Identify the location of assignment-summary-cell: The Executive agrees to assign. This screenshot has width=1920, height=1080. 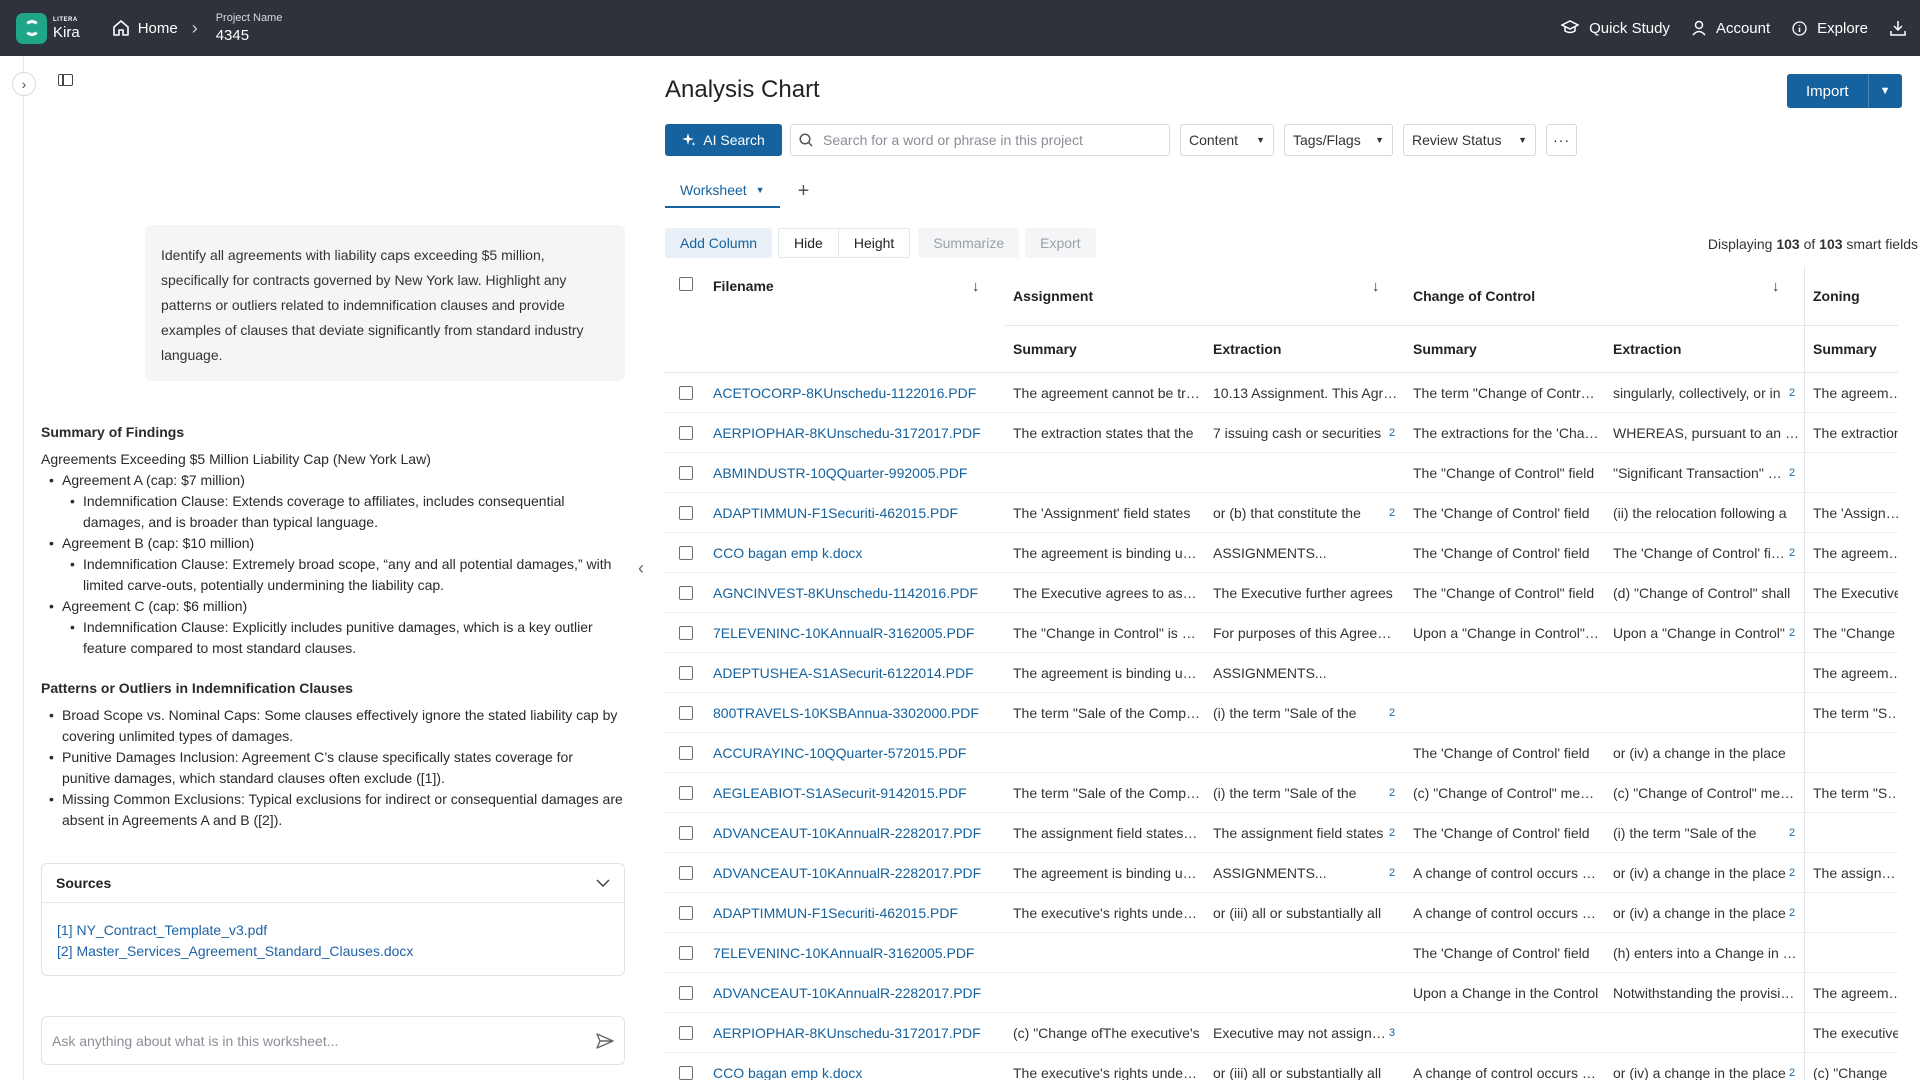
(1107, 593).